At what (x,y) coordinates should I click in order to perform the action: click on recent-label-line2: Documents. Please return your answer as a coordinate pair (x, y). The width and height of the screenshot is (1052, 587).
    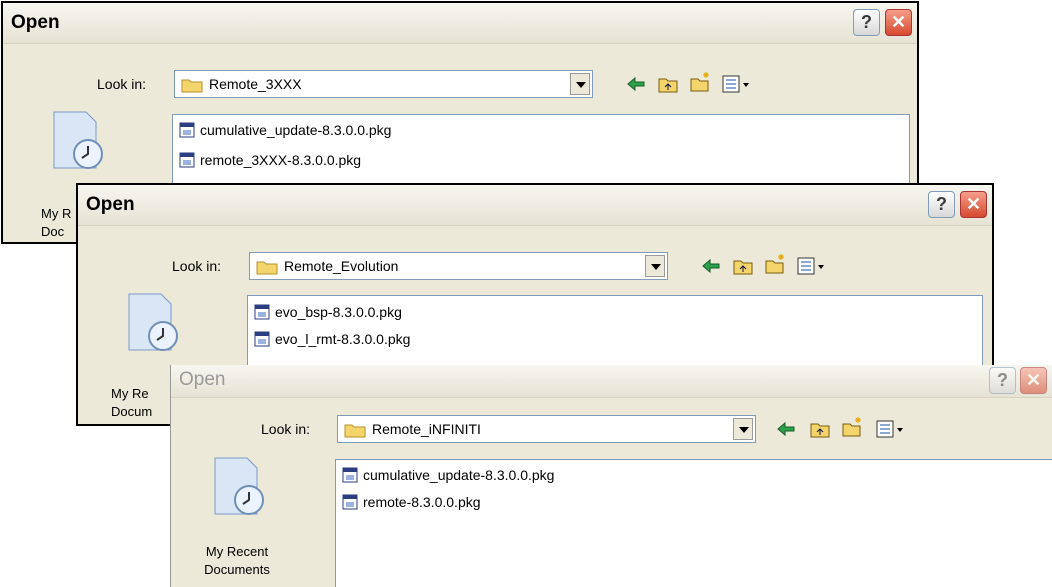
    Looking at the image, I should click on (237, 569).